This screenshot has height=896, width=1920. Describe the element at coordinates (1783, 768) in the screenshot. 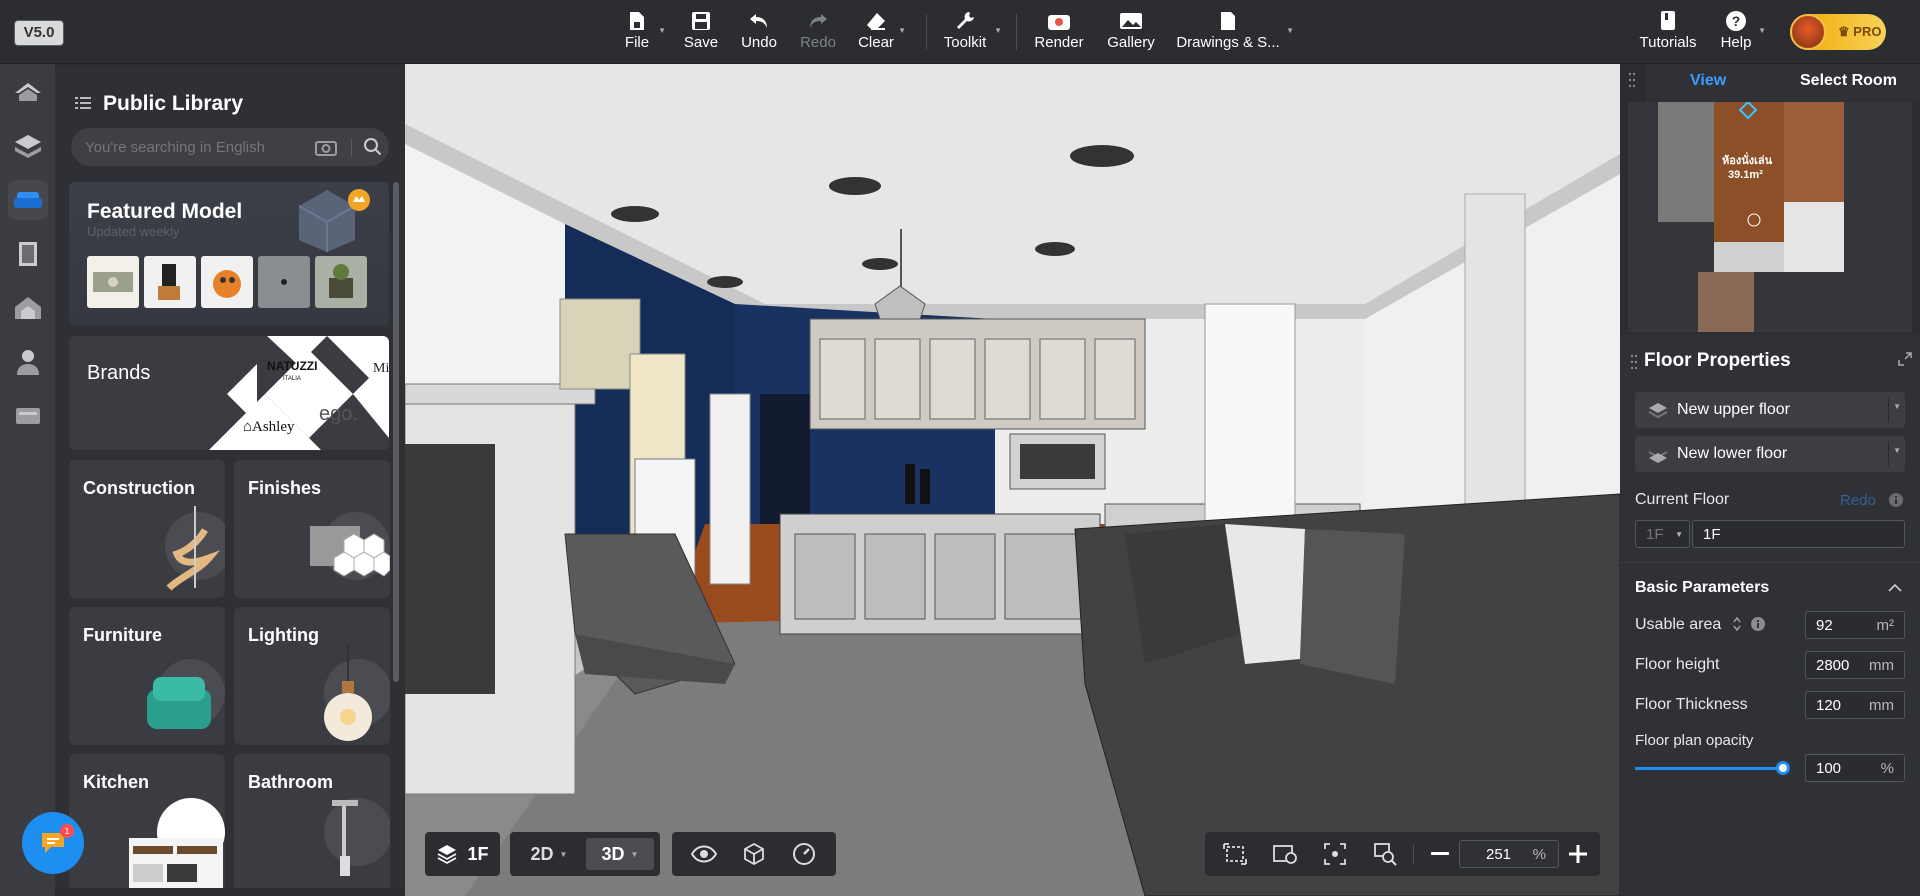

I see `opacity-slider-thumb` at that location.